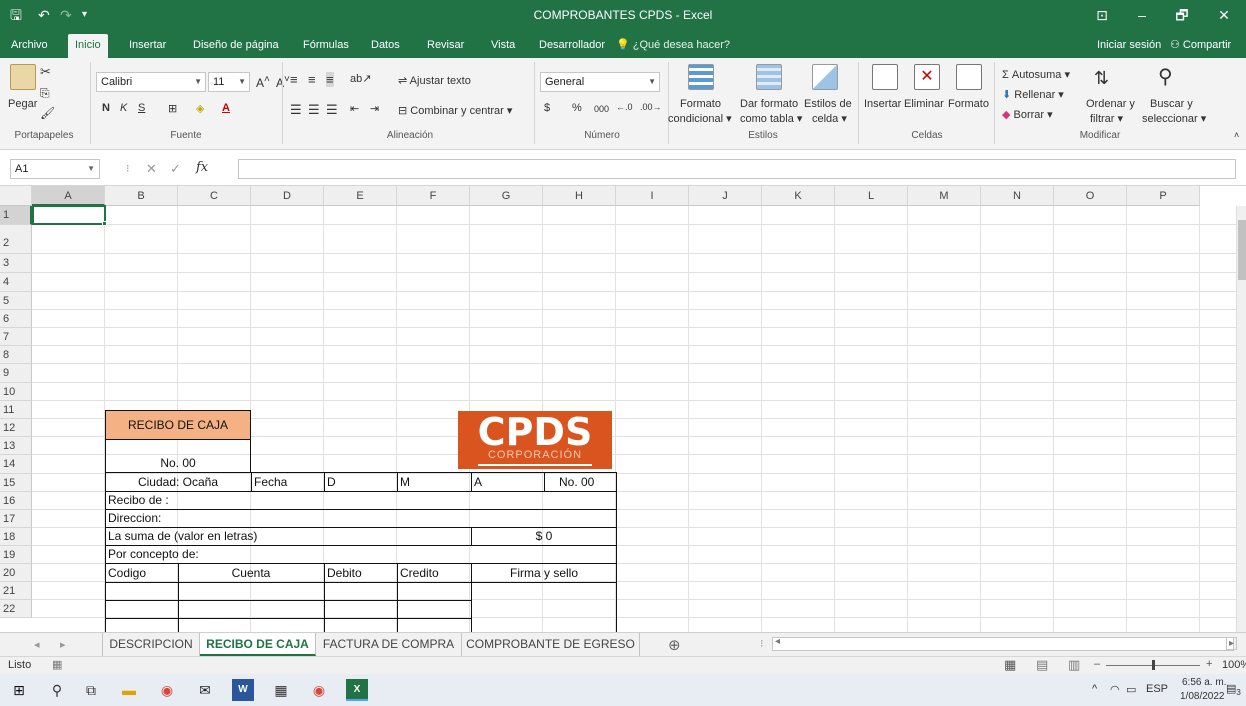 This screenshot has height=706, width=1246. Describe the element at coordinates (544, 536) in the screenshot. I see `amount-cell: $ 0` at that location.